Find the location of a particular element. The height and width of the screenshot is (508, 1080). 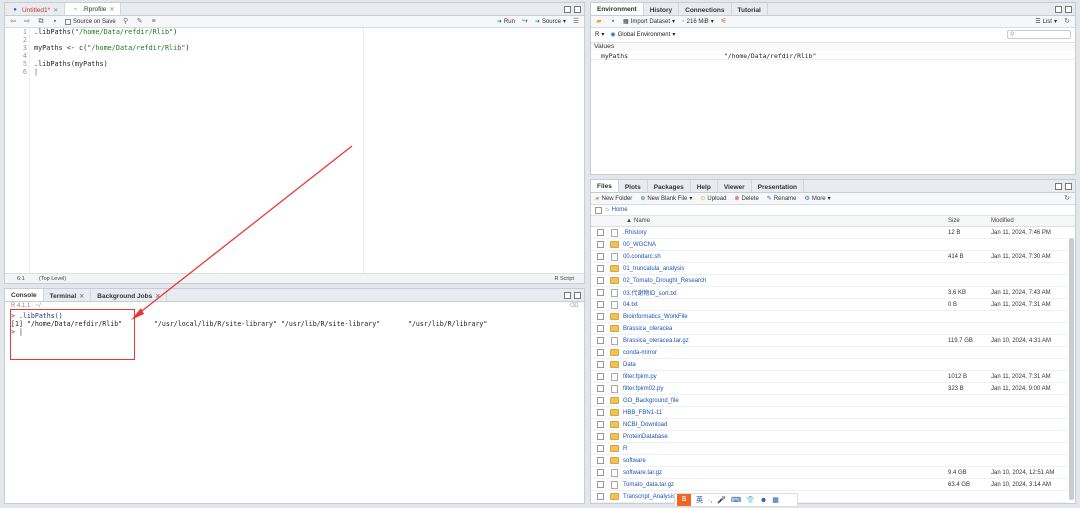

open-folder-icon: ▰ is located at coordinates (599, 22).